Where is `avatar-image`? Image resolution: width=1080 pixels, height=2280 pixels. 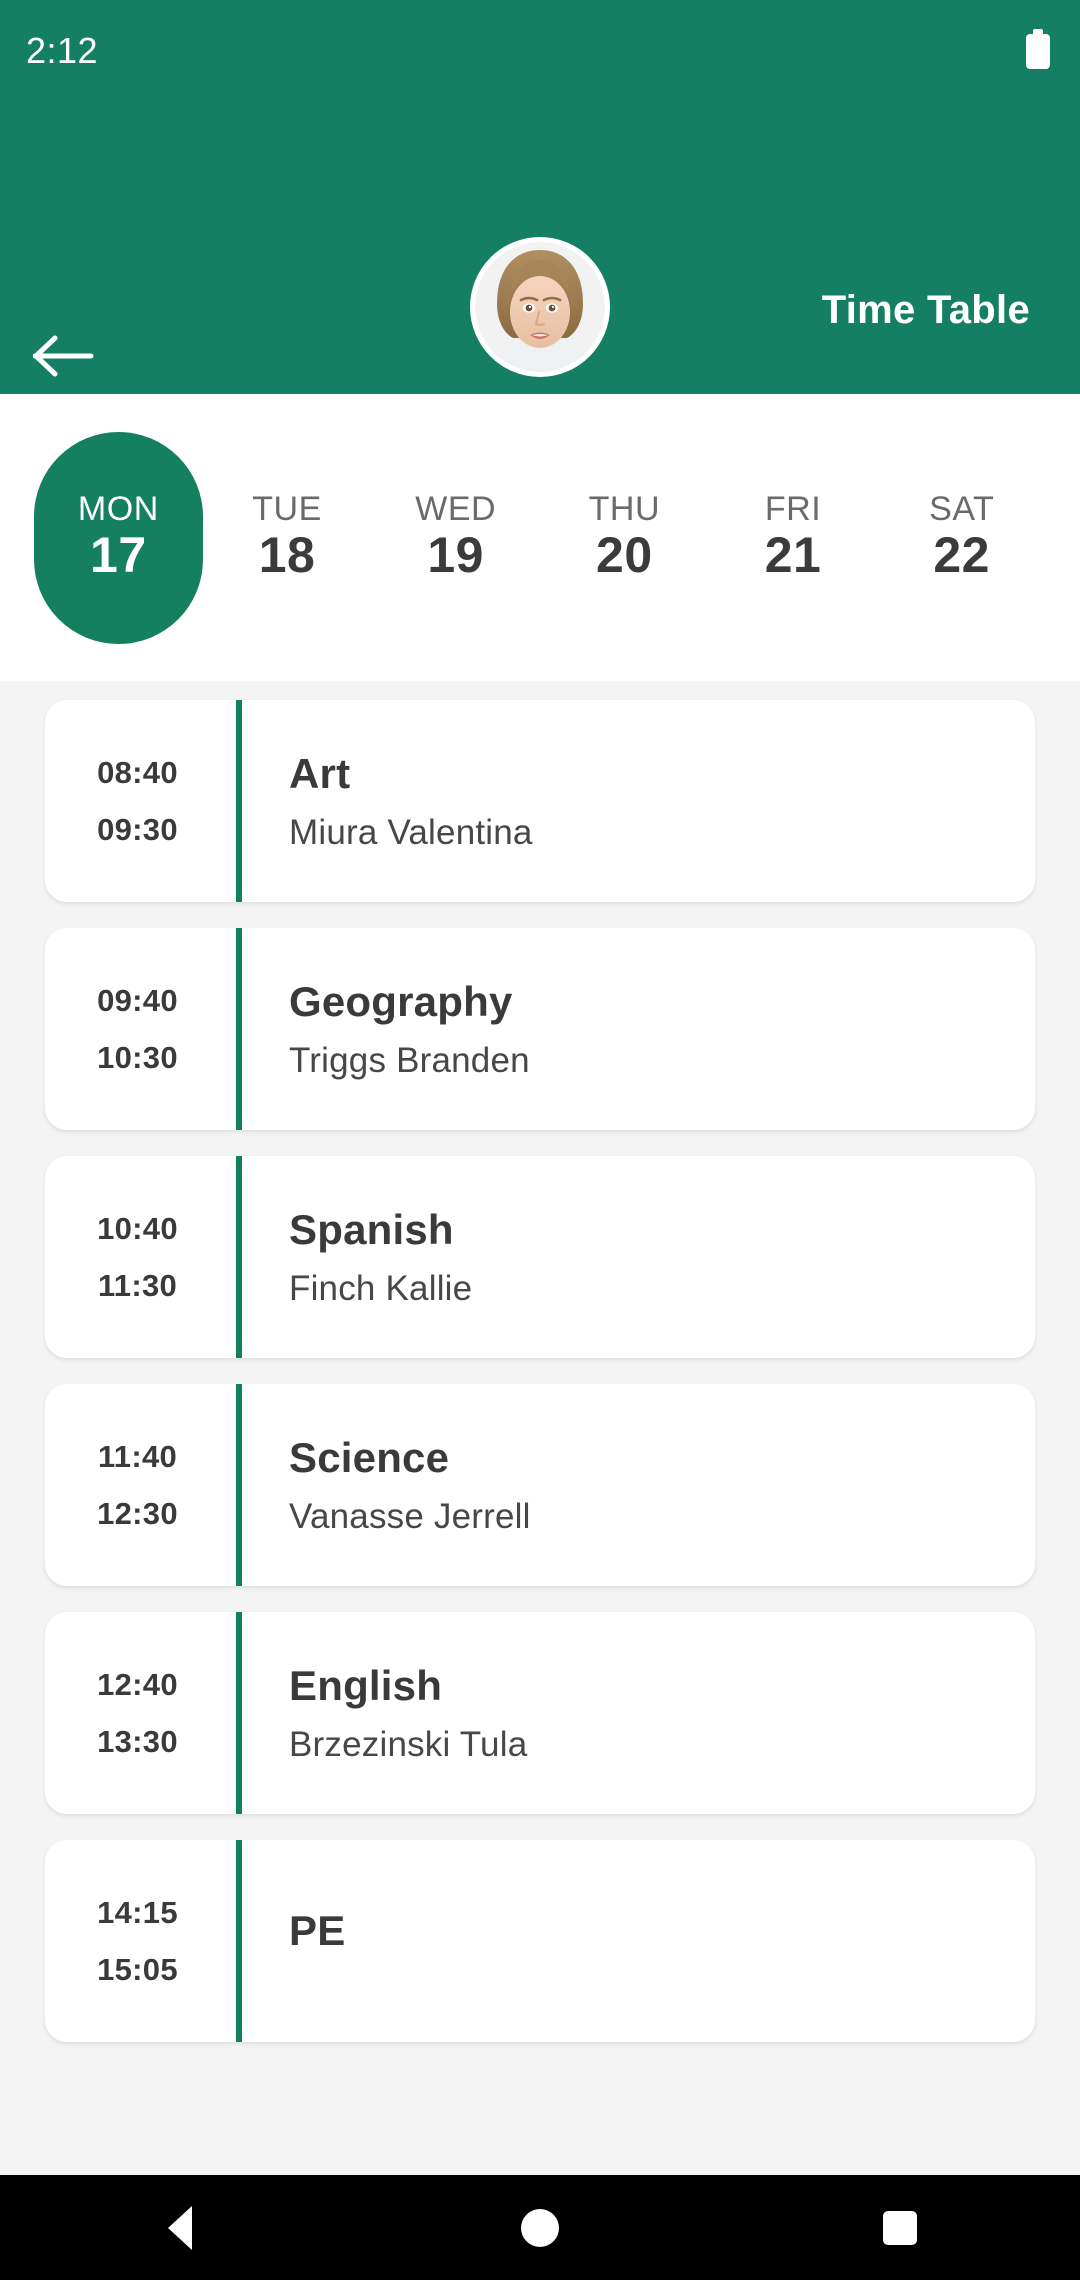
avatar-image is located at coordinates (540, 307).